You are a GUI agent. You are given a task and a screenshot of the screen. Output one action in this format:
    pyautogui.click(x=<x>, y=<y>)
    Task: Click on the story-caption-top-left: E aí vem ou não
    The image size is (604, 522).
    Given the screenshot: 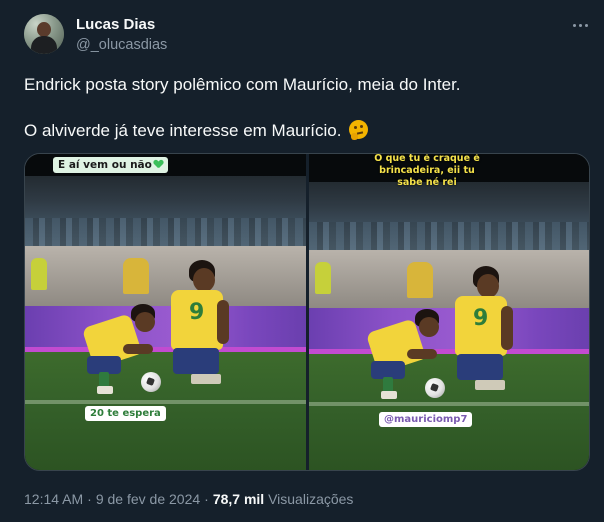 What is the action you would take?
    pyautogui.click(x=110, y=165)
    